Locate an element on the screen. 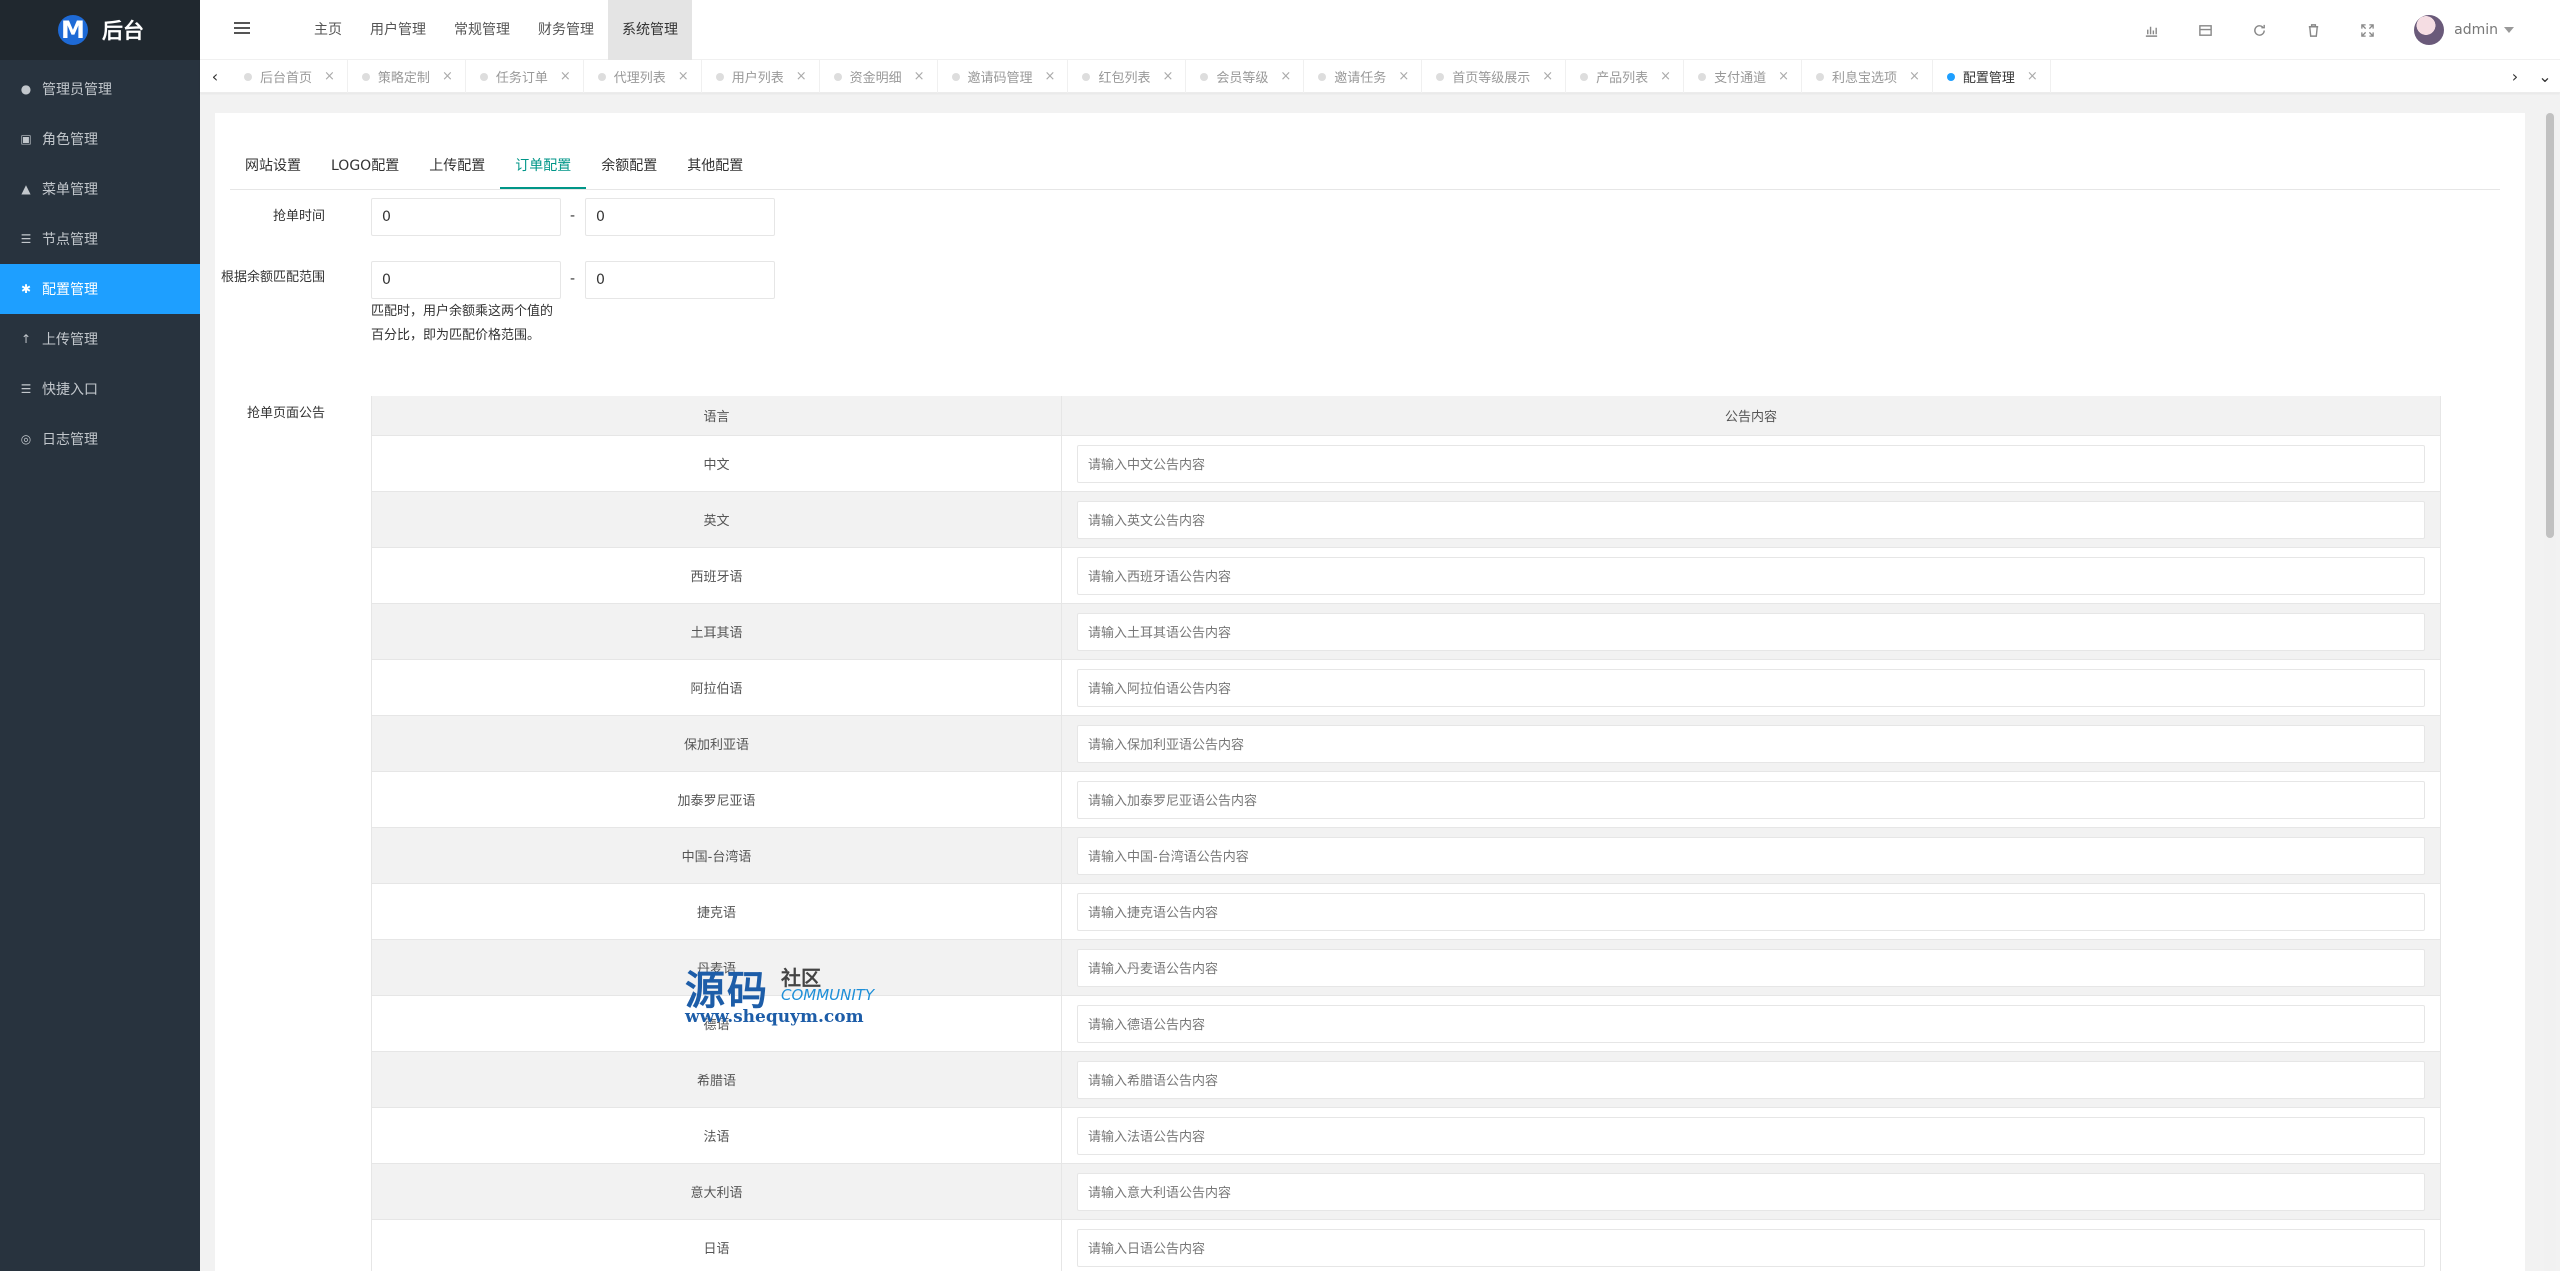 This screenshot has width=2560, height=1271. config-tab: 其他配置 is located at coordinates (715, 166).